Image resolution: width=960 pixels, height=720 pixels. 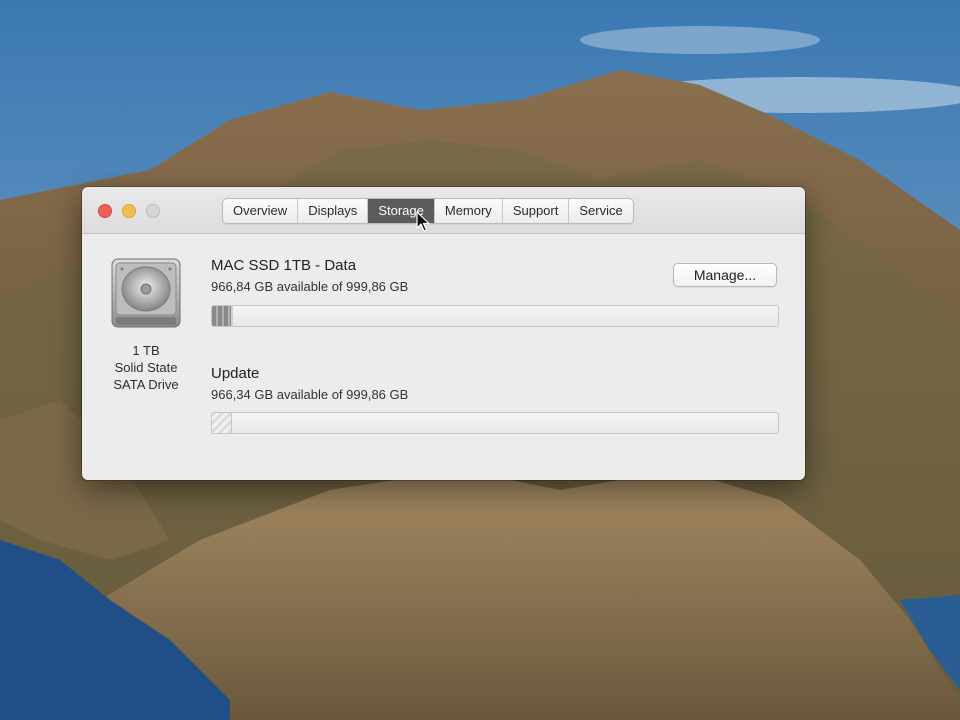 What do you see at coordinates (310, 394) in the screenshot?
I see `volume-available-update: 966,34 GB available of 999,86 GB` at bounding box center [310, 394].